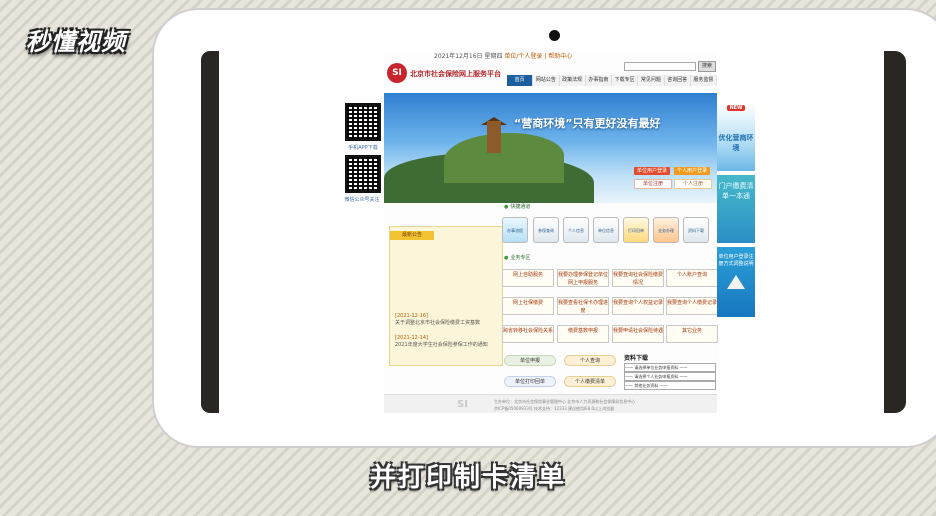  I want to click on quick-tile: 办事流程, so click(515, 230).